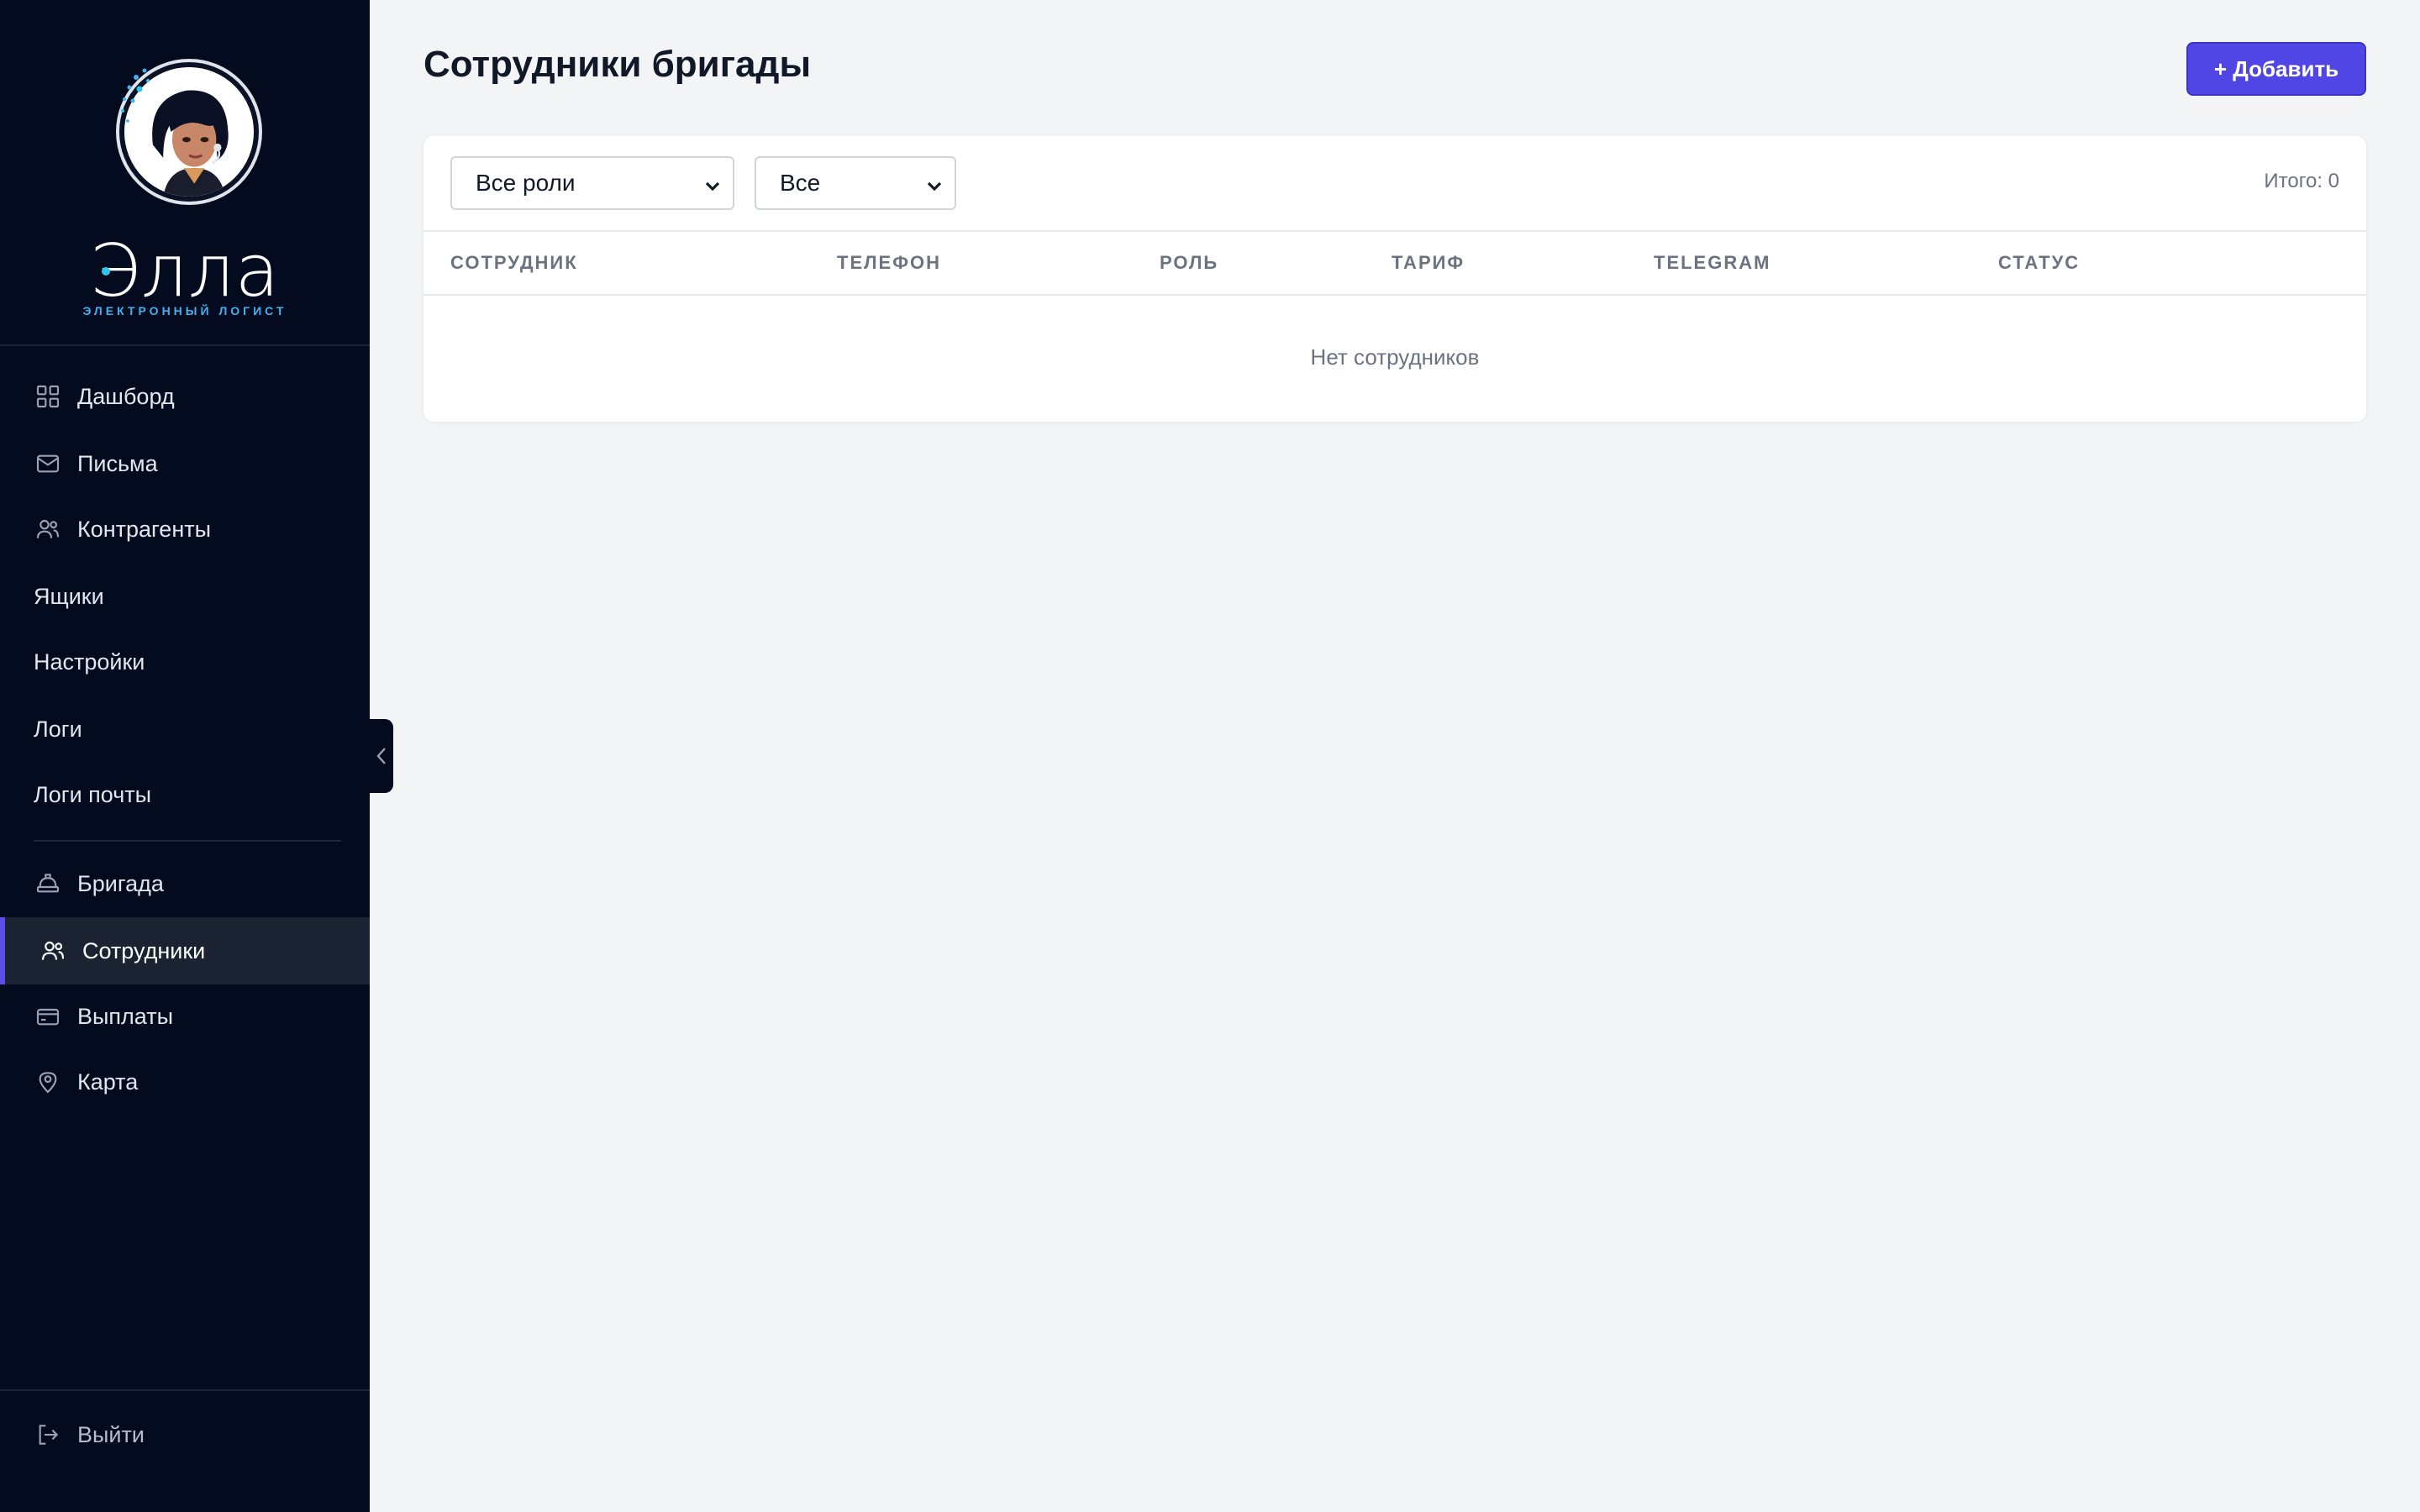 This screenshot has width=2420, height=1512. I want to click on sidebar-item-mail: Письма, so click(185, 463).